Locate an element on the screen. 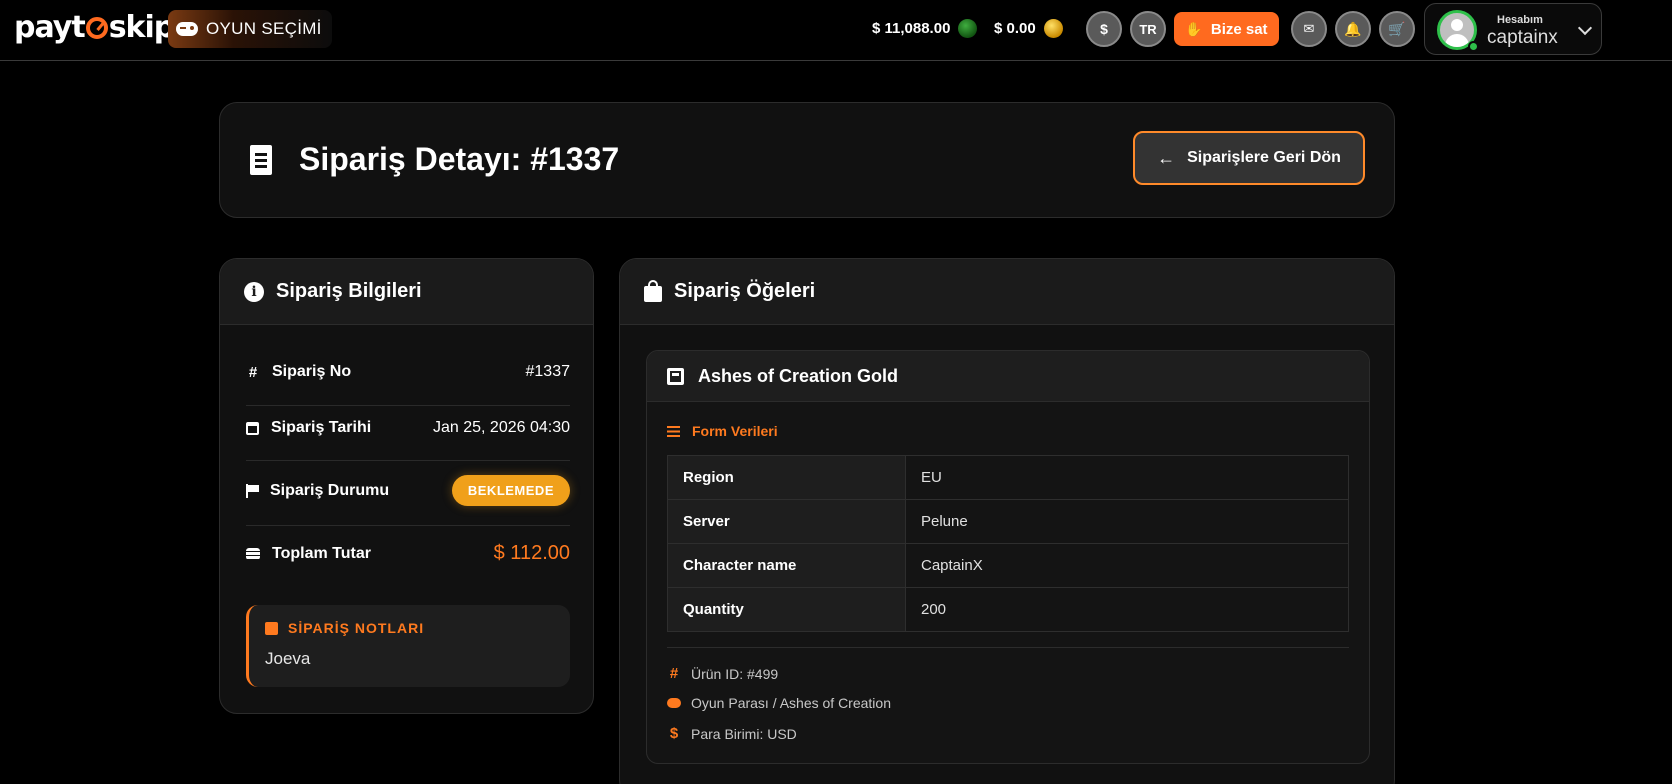 The width and height of the screenshot is (1672, 784). form-data-heading: Form Verileri is located at coordinates (722, 431).